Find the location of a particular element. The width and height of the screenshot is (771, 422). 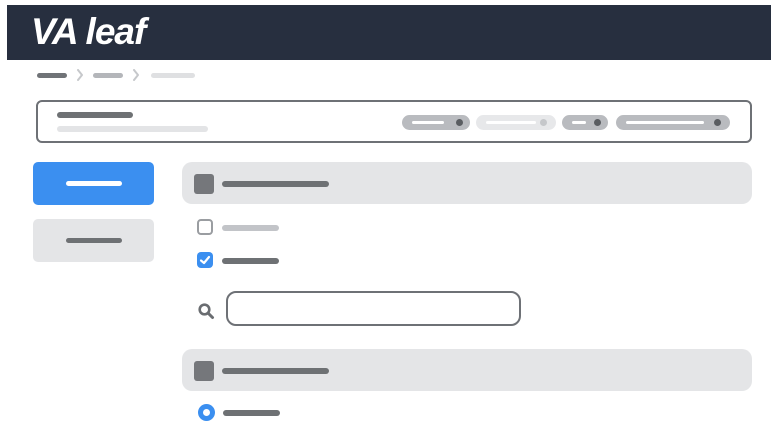

search-icon is located at coordinates (206, 311).